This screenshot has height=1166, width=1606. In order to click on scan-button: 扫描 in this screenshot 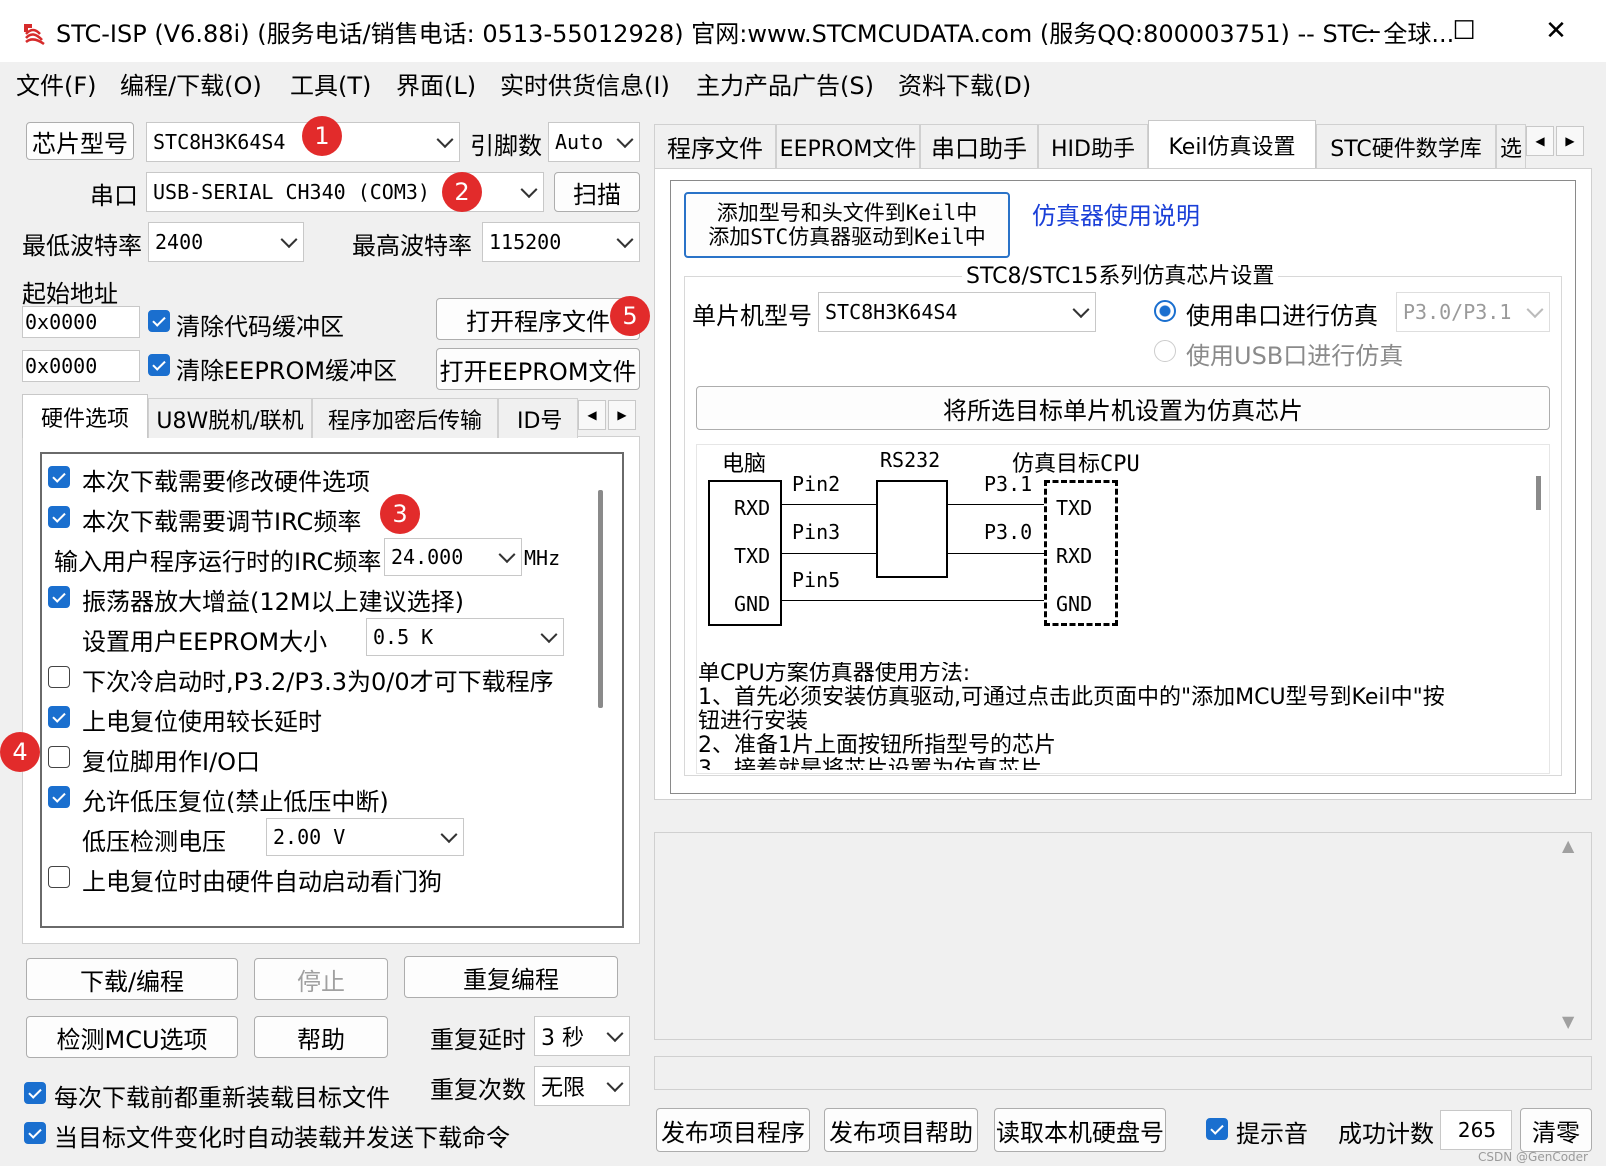, I will do `click(597, 192)`.